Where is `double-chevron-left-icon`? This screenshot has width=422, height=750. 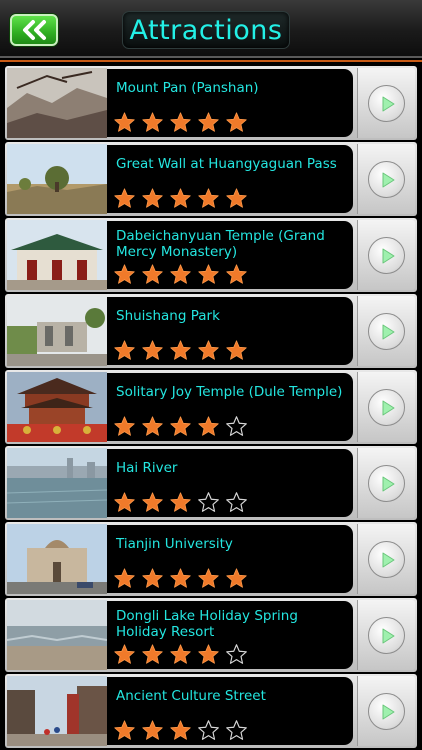
double-chevron-left-icon is located at coordinates (34, 30).